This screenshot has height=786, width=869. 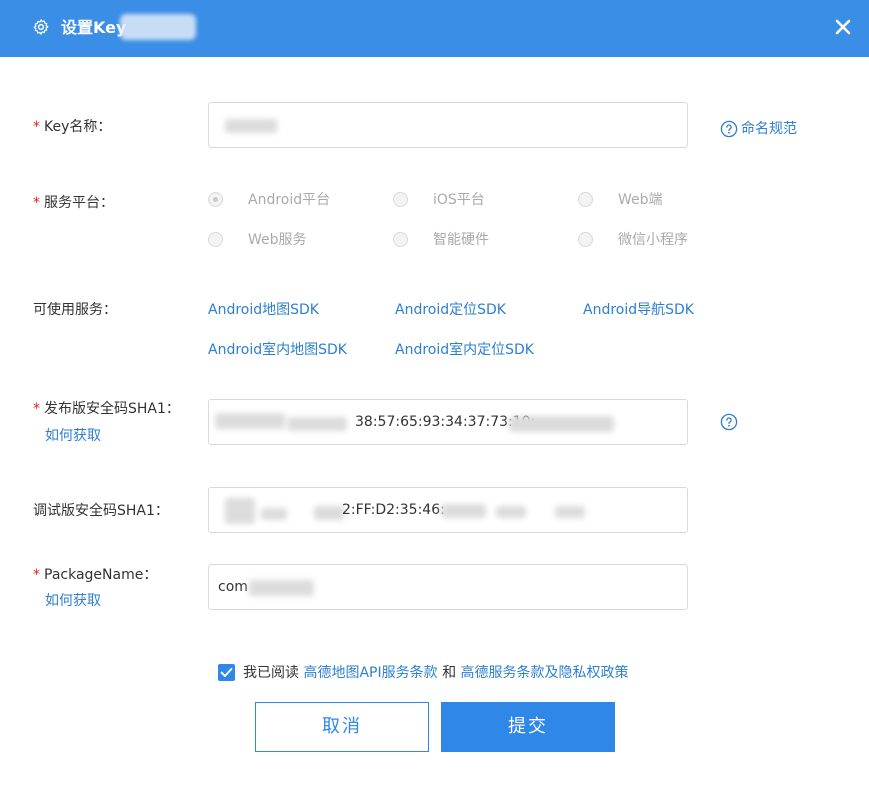 What do you see at coordinates (72, 127) in the screenshot?
I see `key-name-label: * Key名称：` at bounding box center [72, 127].